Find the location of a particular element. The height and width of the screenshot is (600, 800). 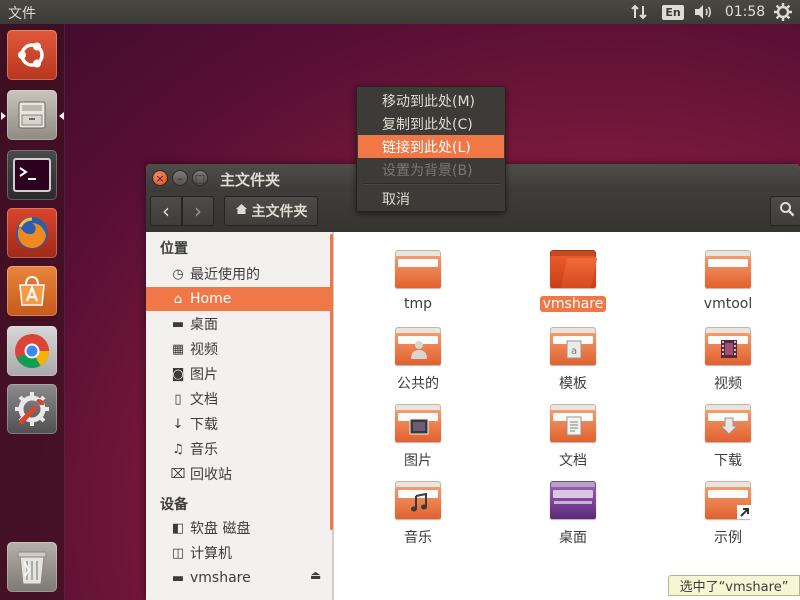

file-item: 下载 is located at coordinates (728, 432).